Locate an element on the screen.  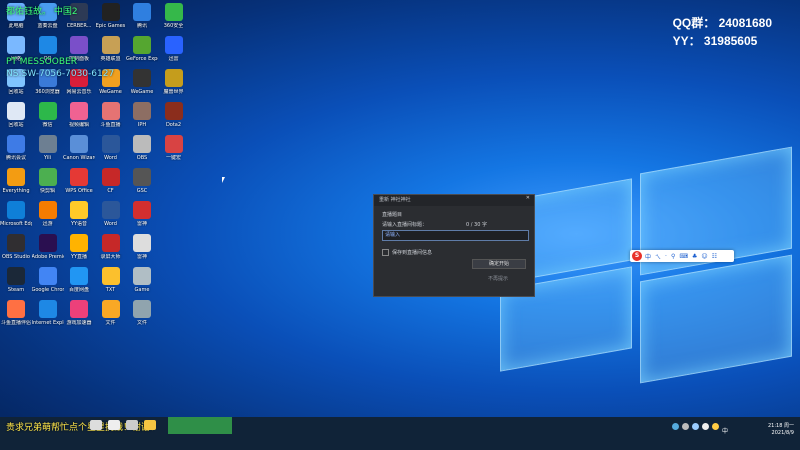
desktop-icon: 录屏大师 is located at coordinates (111, 251).